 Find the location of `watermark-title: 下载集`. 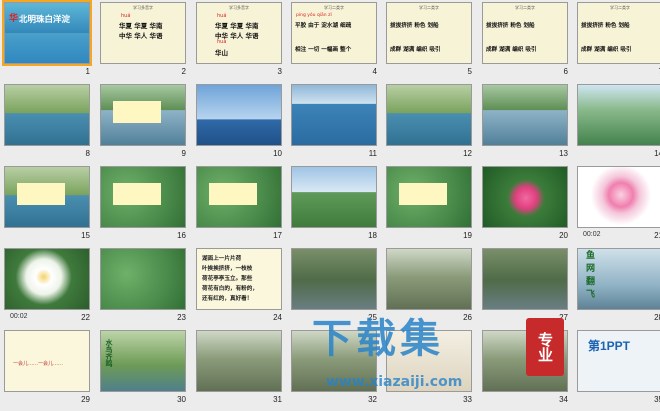

watermark-title: 下载集 is located at coordinates (378, 338).